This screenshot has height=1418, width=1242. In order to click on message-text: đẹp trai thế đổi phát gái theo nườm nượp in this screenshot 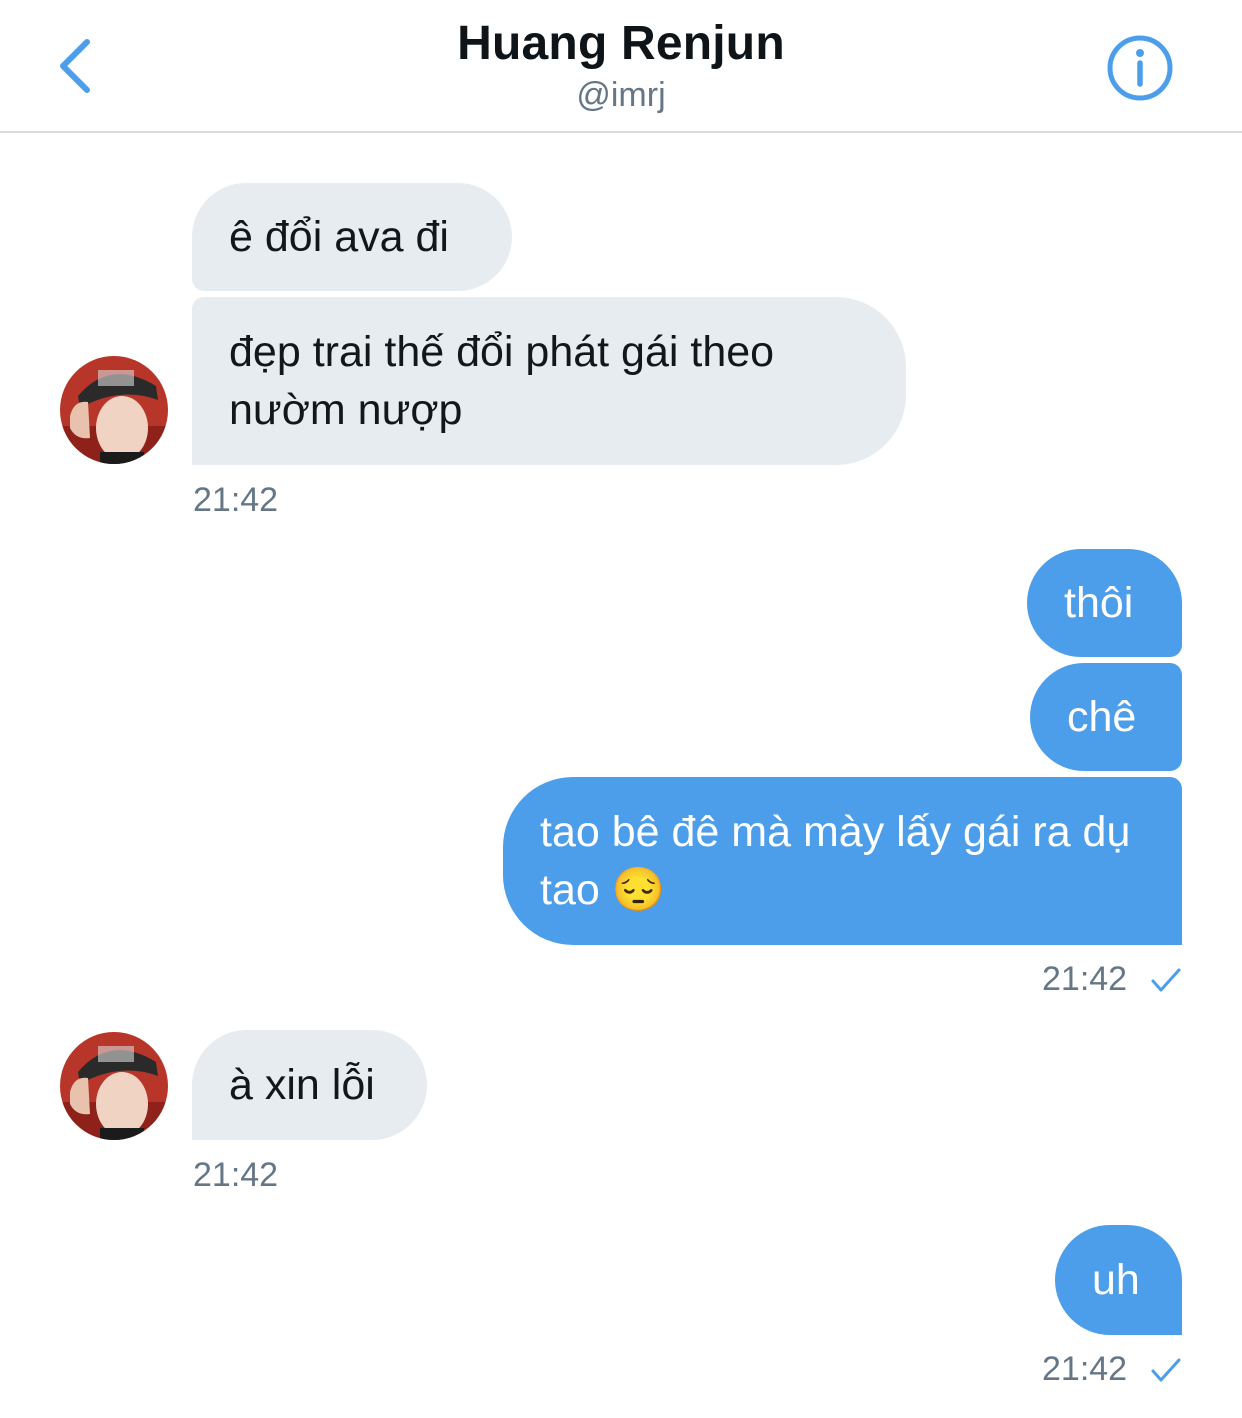, I will do `click(502, 381)`.